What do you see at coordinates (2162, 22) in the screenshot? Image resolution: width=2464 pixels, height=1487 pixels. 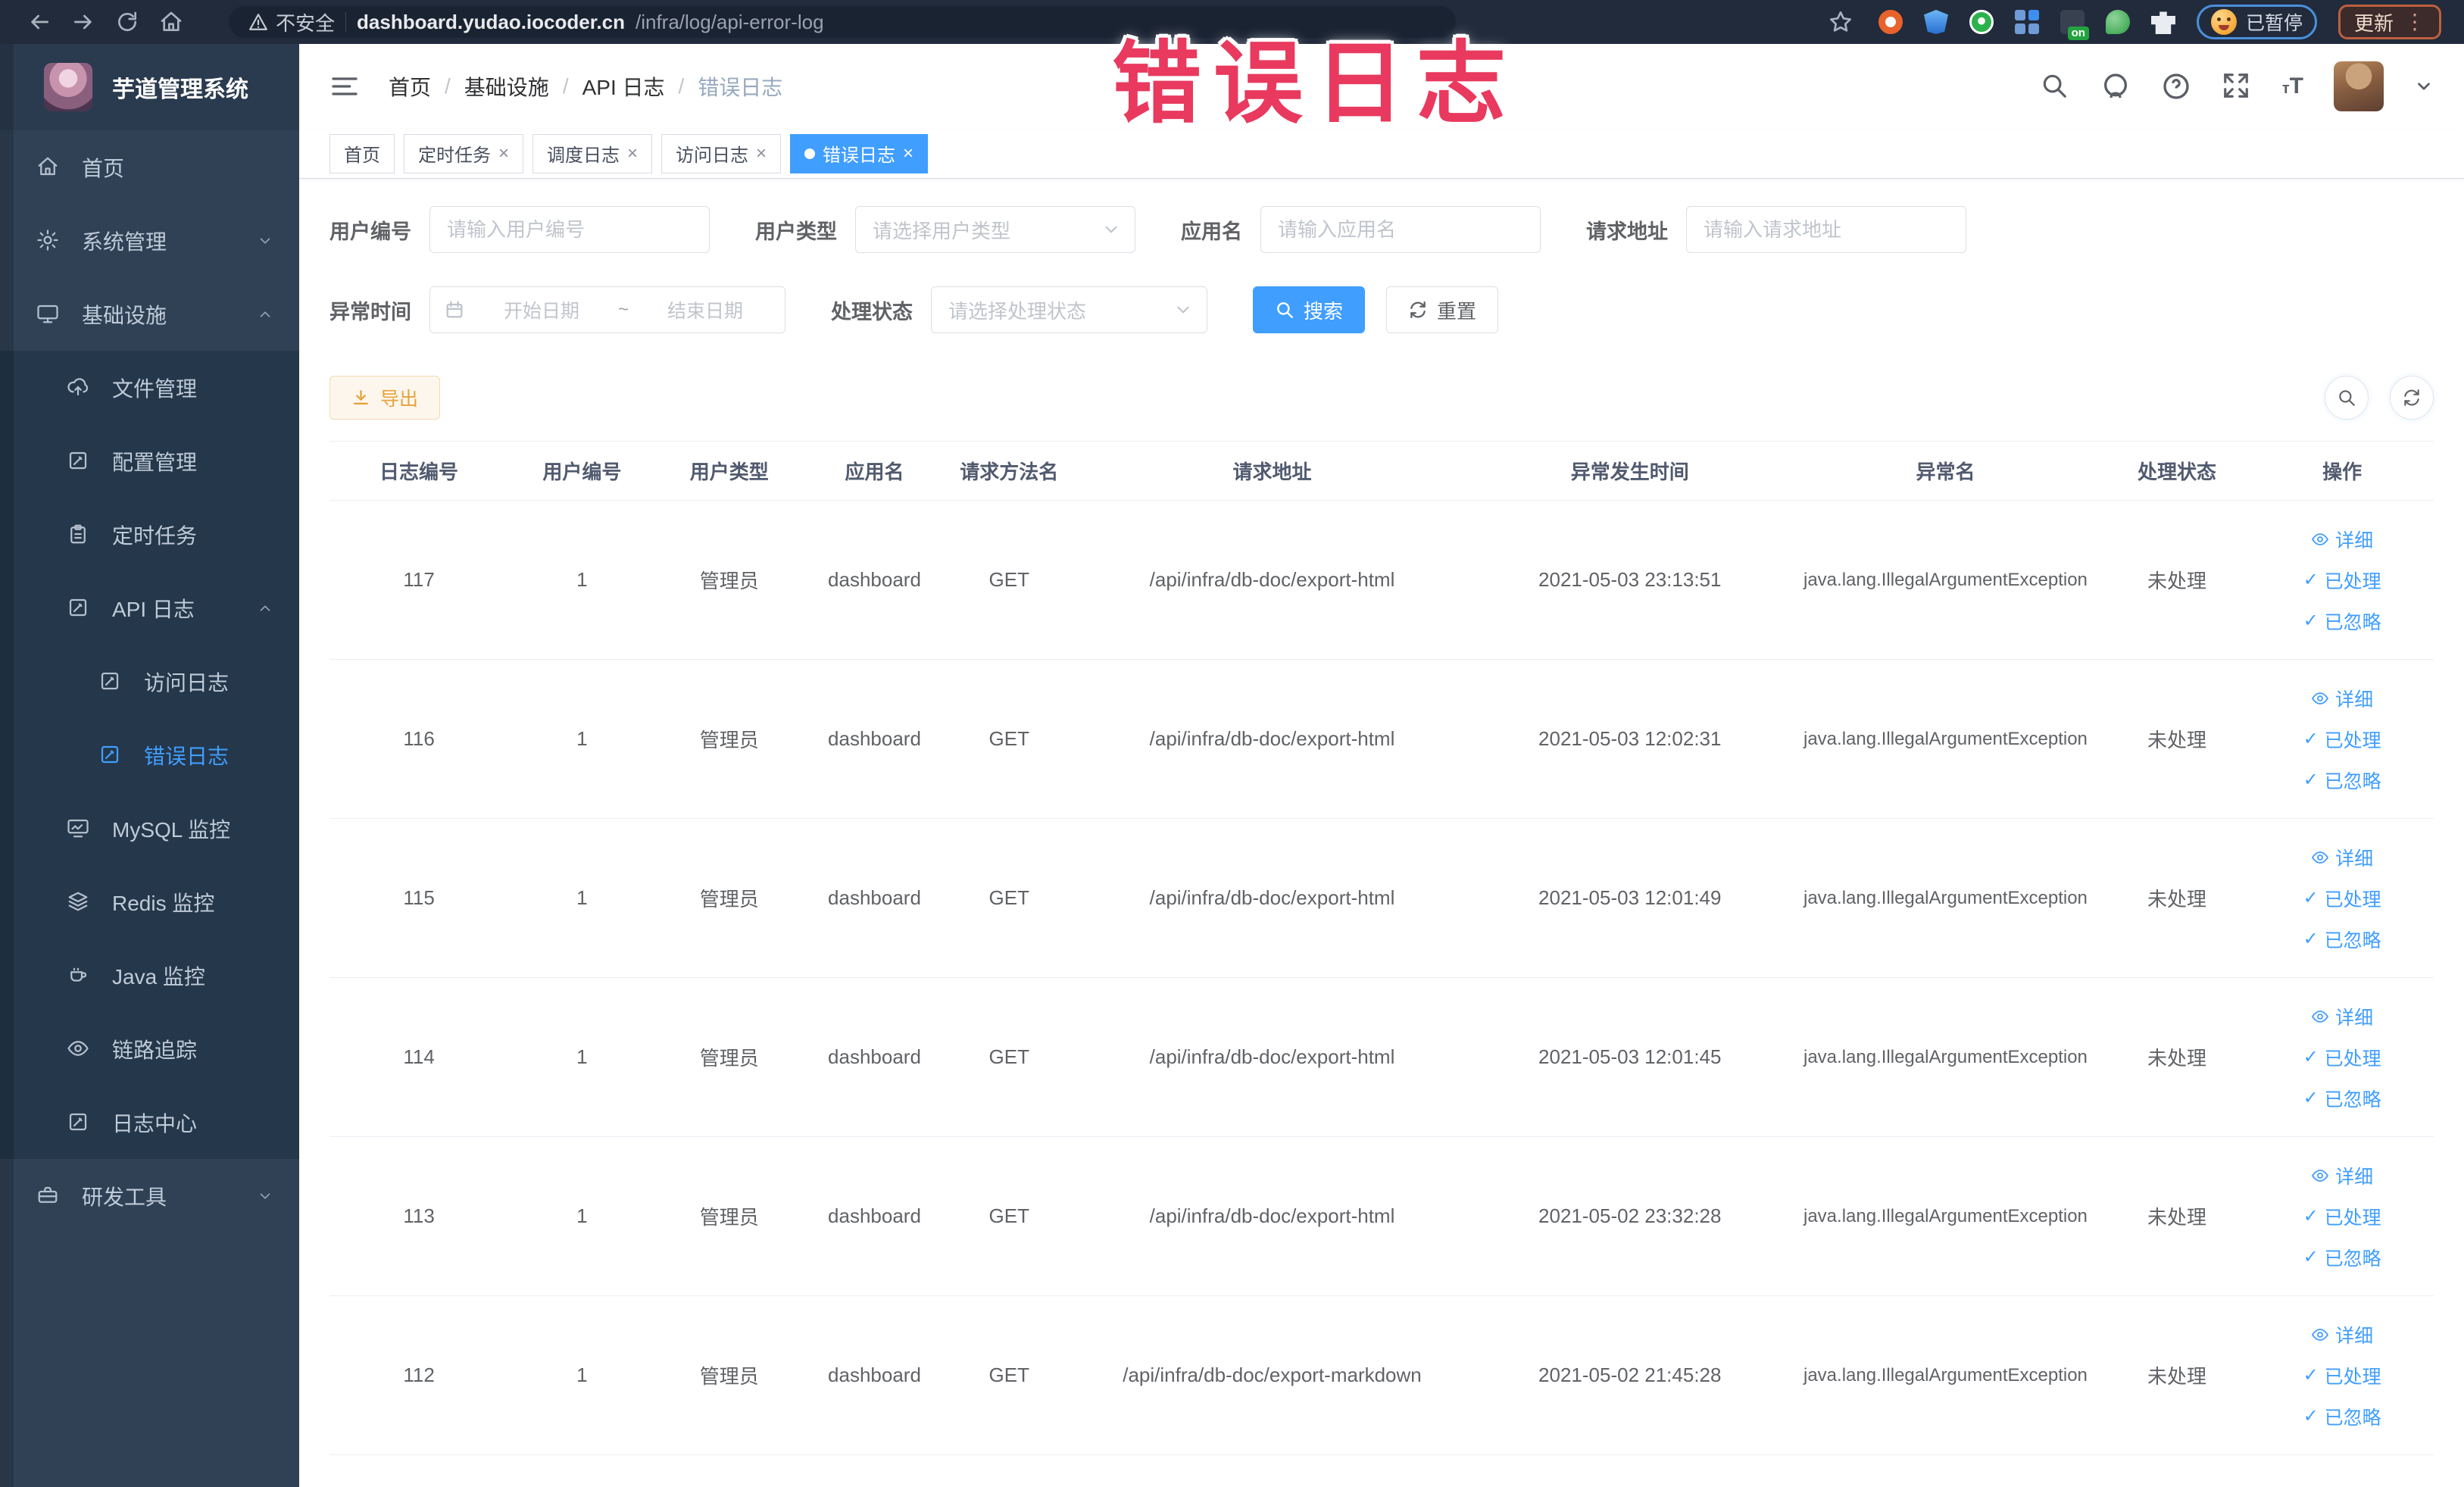 I see `extensions-puzzle-icon` at bounding box center [2162, 22].